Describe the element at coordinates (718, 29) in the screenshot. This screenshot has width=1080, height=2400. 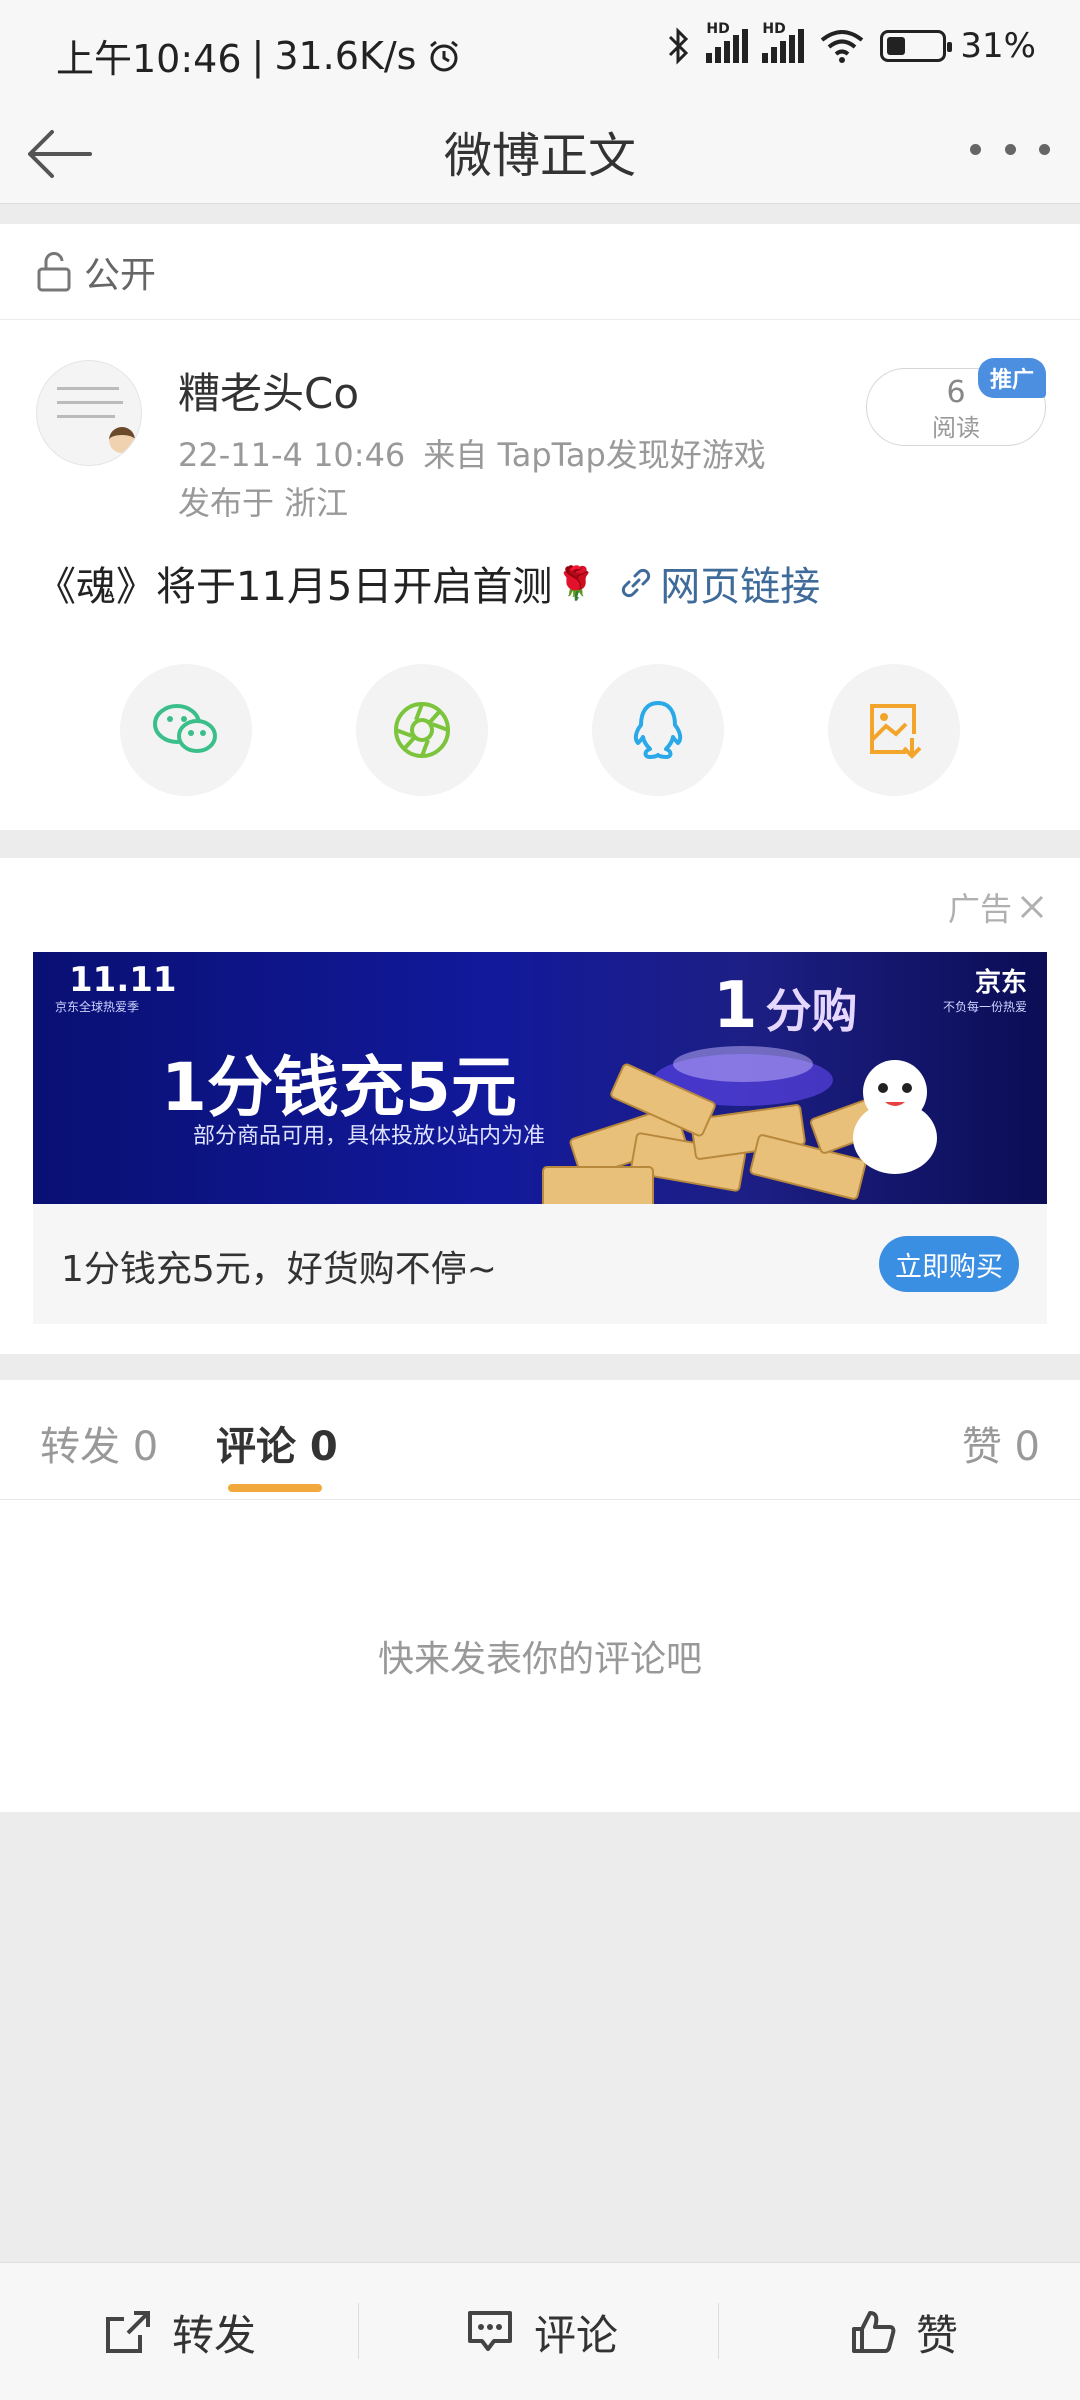
I see `sim1-label: HD` at that location.